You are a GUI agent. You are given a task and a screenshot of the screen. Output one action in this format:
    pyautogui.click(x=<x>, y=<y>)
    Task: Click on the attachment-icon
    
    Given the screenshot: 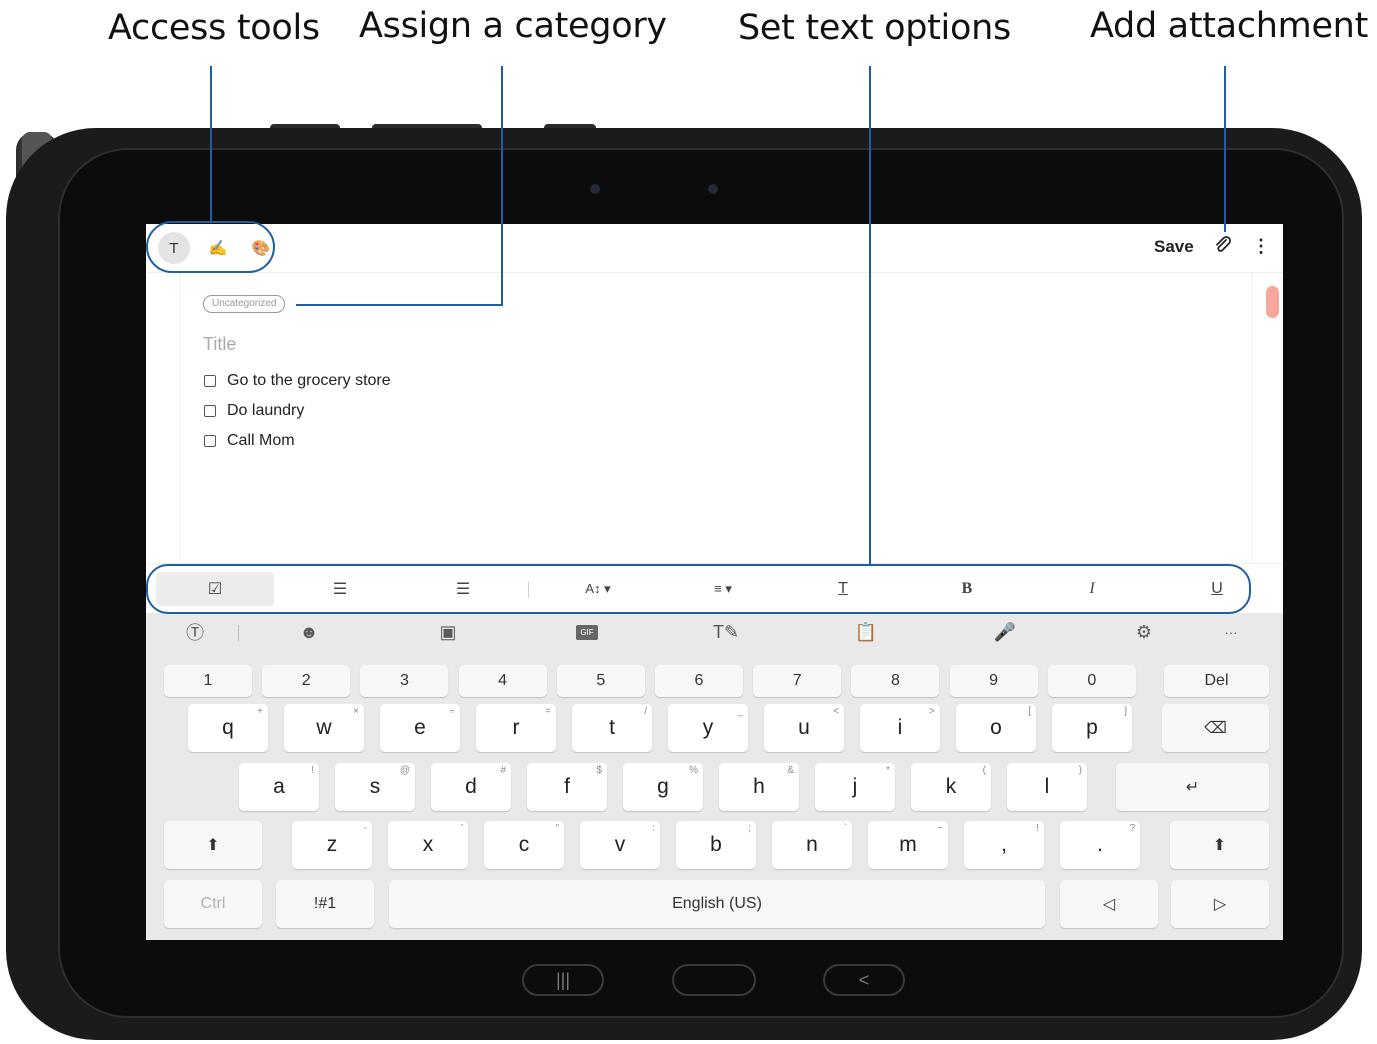 What is the action you would take?
    pyautogui.click(x=1223, y=247)
    